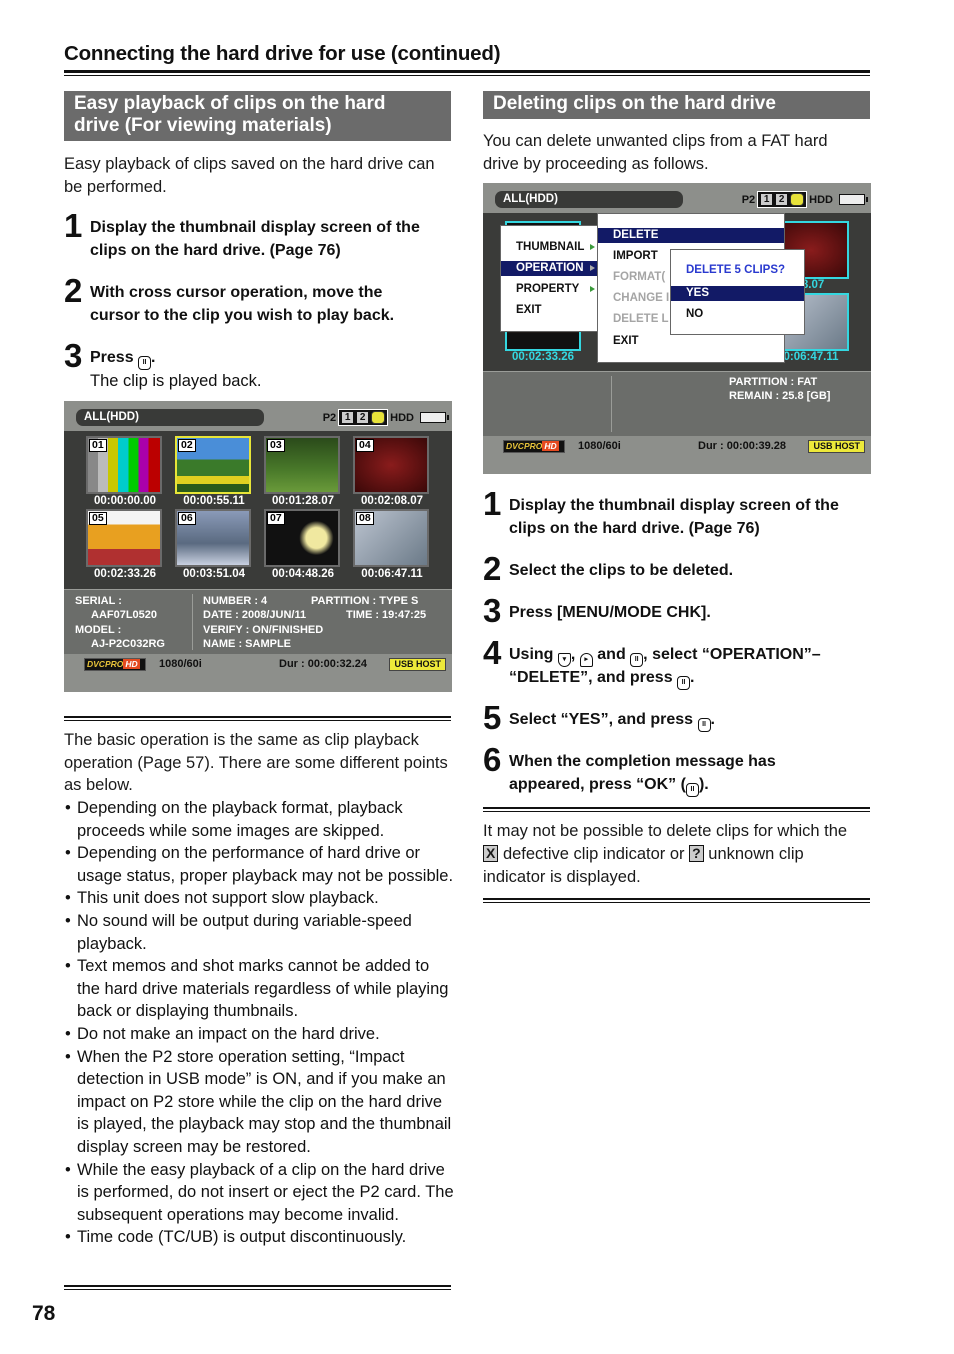 Image resolution: width=954 pixels, height=1354 pixels. Describe the element at coordinates (491, 853) in the screenshot. I see `defective-clip-icon: X` at that location.